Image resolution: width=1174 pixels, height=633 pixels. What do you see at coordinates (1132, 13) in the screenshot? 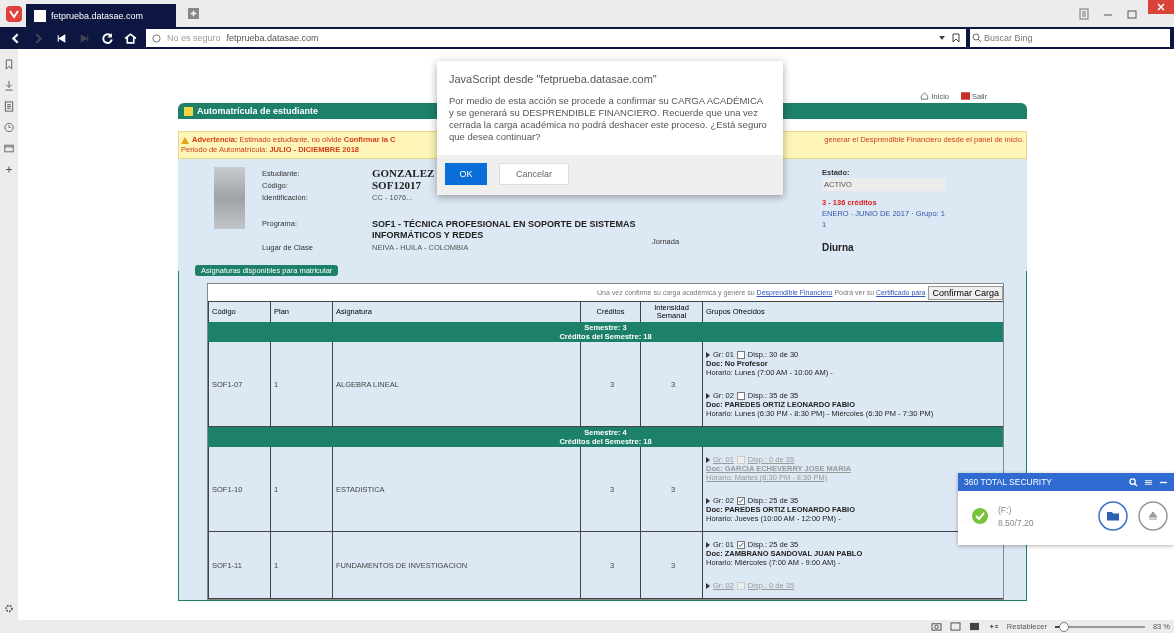
I see `maximize-icon` at bounding box center [1132, 13].